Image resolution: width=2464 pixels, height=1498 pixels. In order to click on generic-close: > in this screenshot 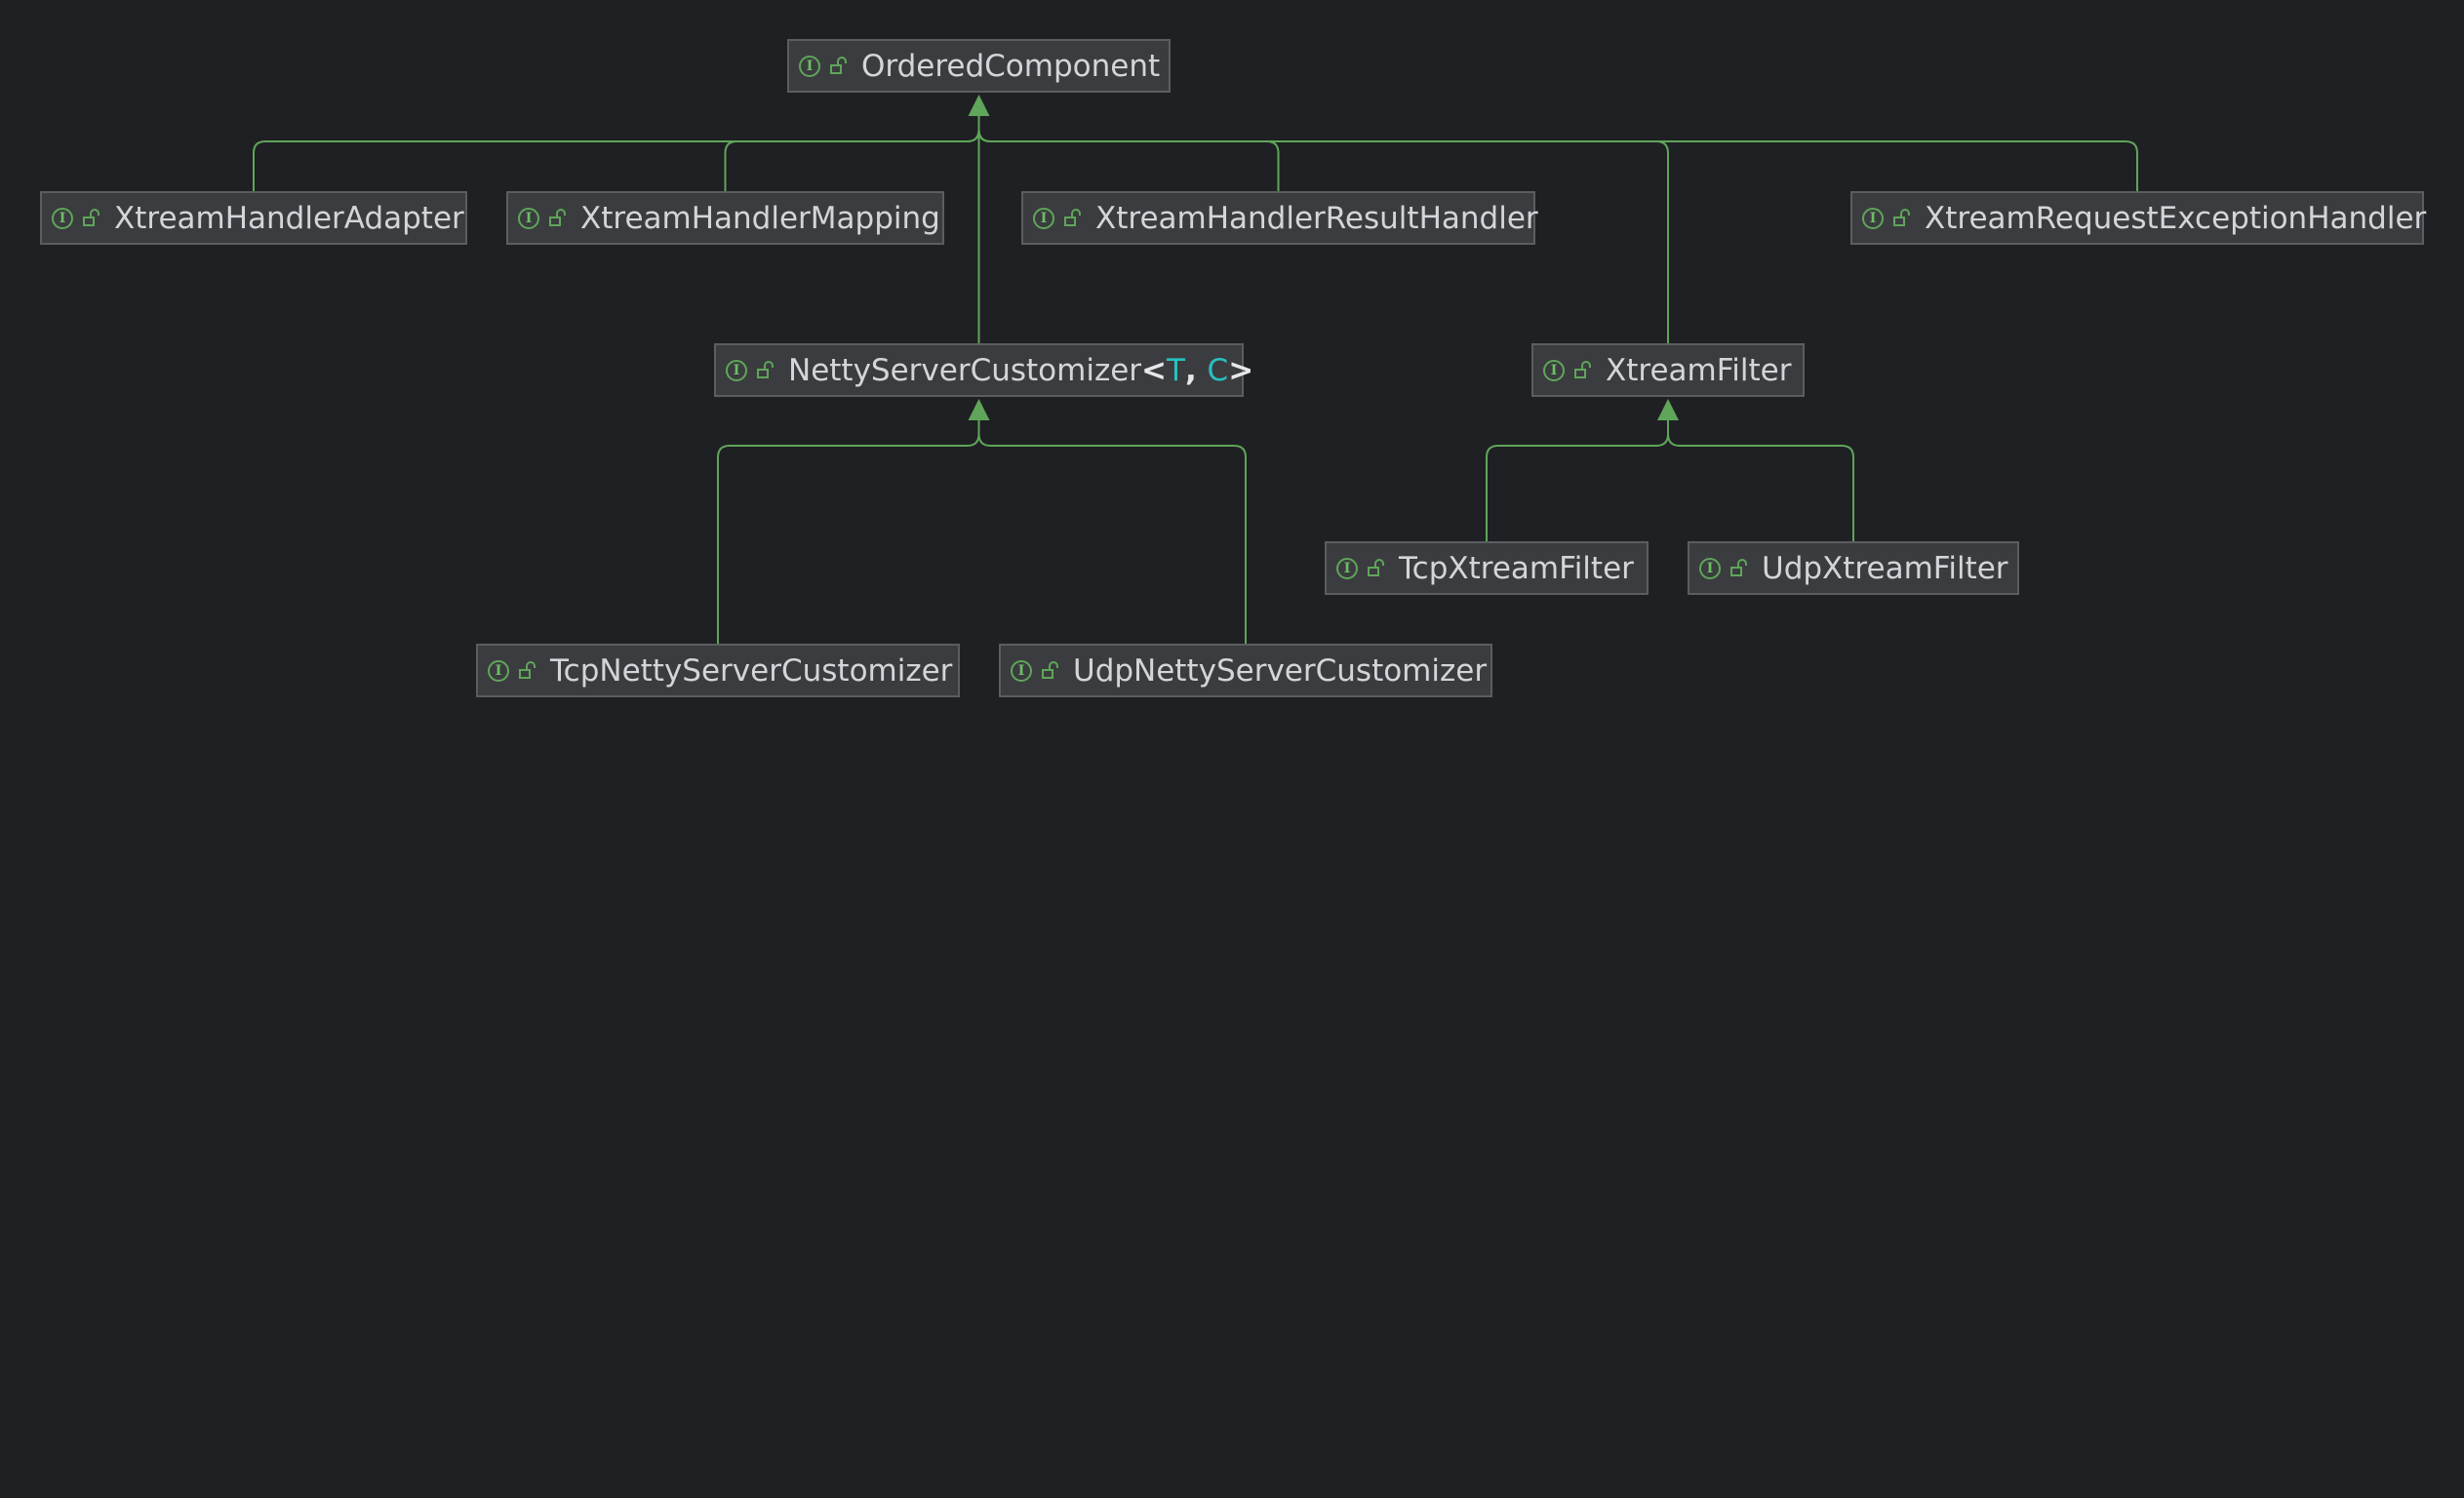, I will do `click(1241, 370)`.